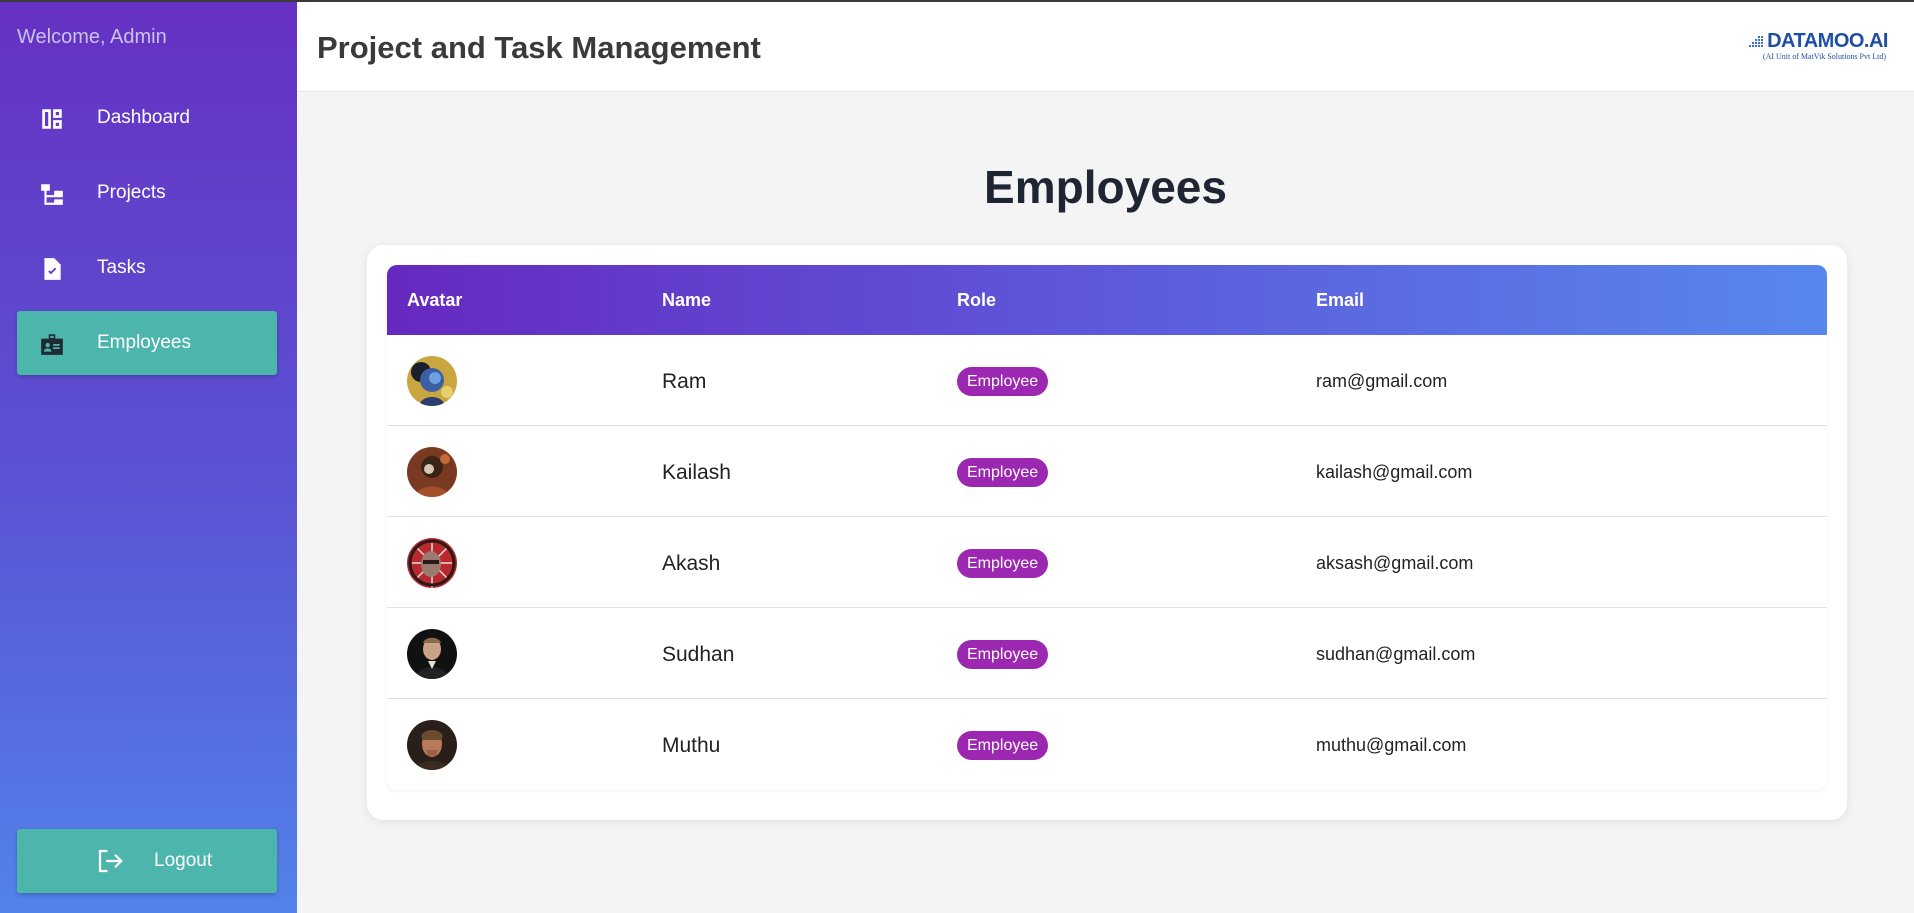 Image resolution: width=1914 pixels, height=913 pixels. What do you see at coordinates (691, 745) in the screenshot?
I see `employee-name: Muthu` at bounding box center [691, 745].